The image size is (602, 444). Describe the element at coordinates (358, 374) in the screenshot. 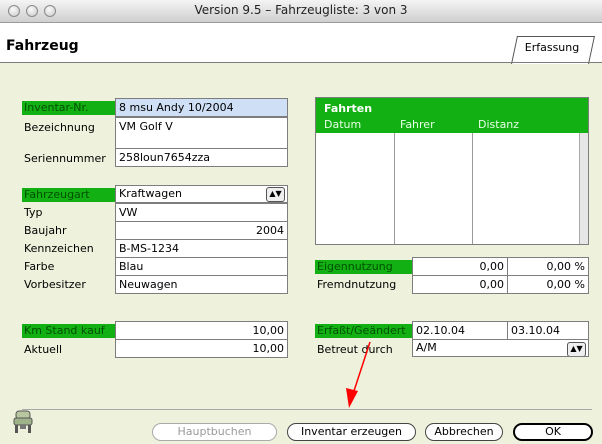

I see `annotation-arrow` at that location.